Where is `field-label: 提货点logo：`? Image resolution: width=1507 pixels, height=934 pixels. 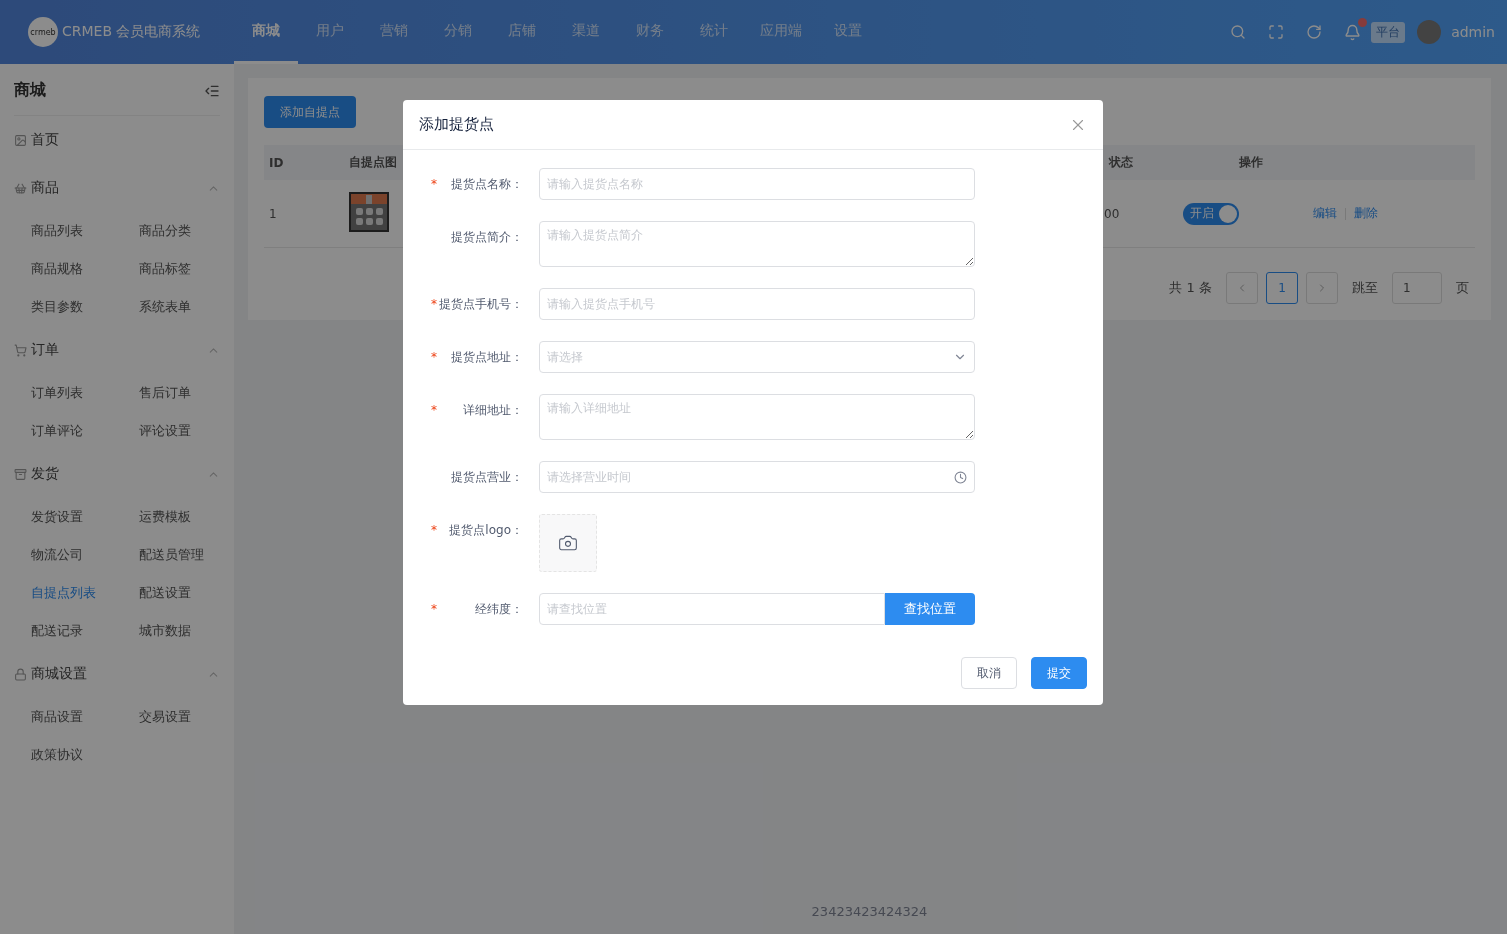
field-label: 提货点logo： is located at coordinates (486, 530).